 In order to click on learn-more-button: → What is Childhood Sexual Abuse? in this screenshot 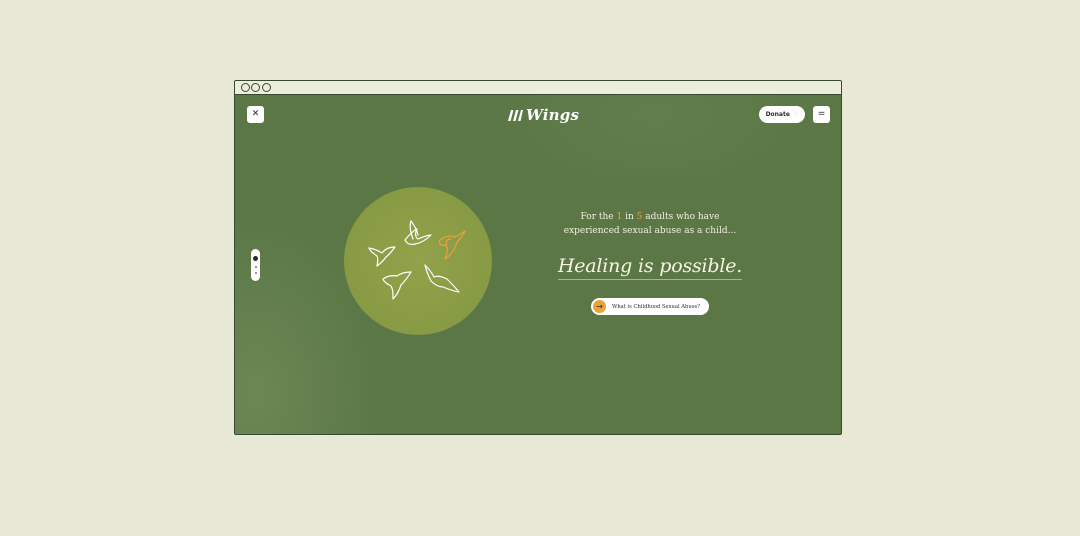, I will do `click(650, 306)`.